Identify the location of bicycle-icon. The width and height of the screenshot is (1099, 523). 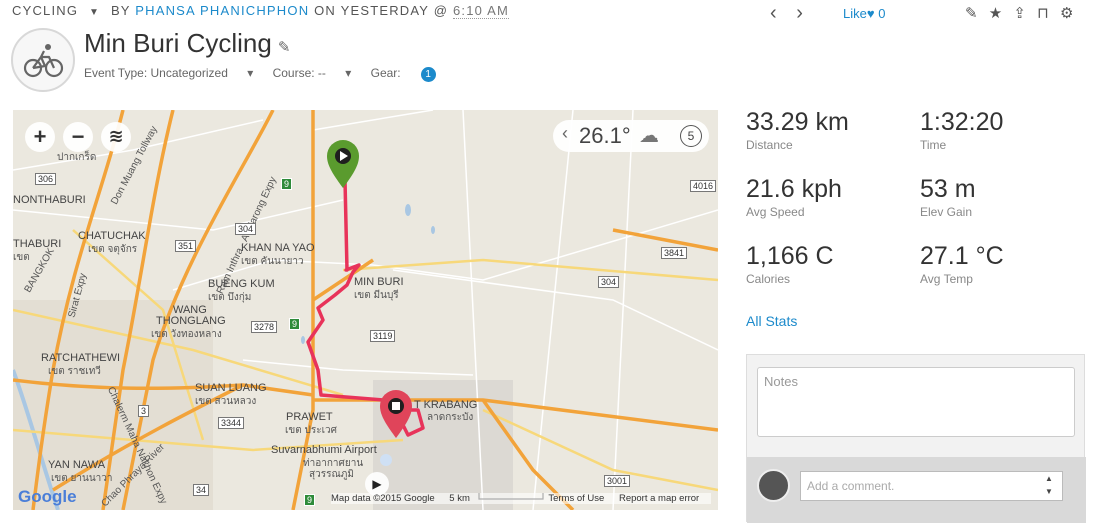
(43, 61).